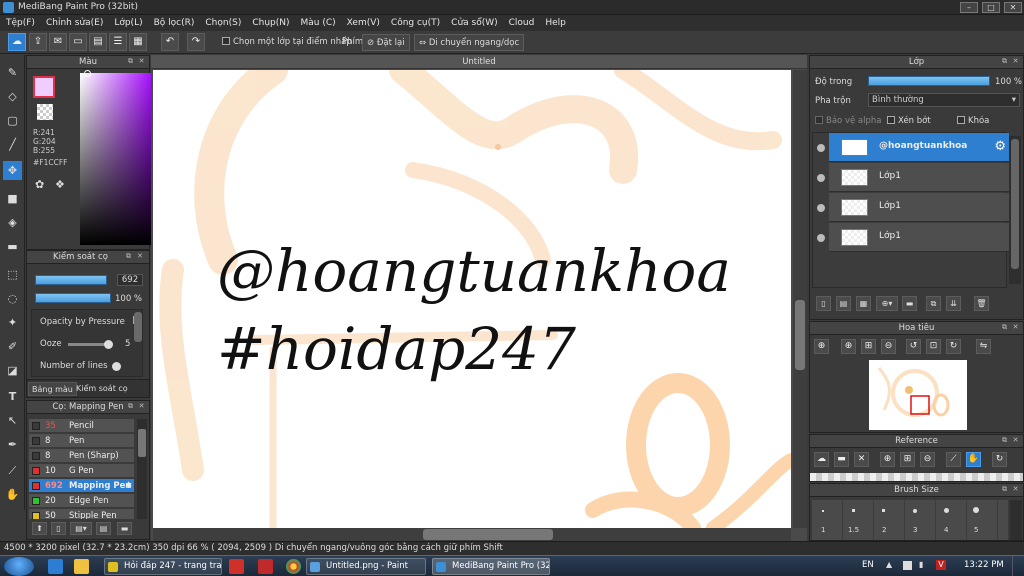  What do you see at coordinates (953, 346) in the screenshot?
I see `rotate-right-icon: ↻` at bounding box center [953, 346].